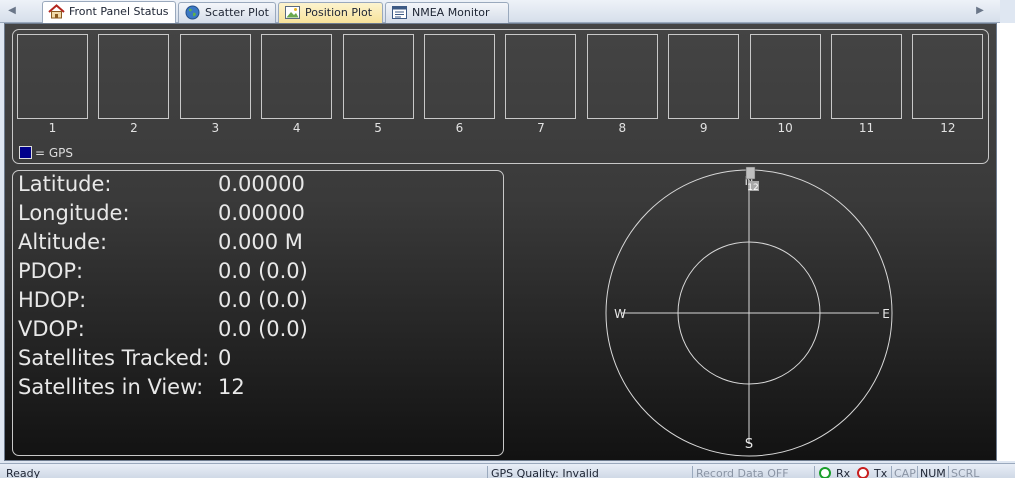 The width and height of the screenshot is (1015, 478). What do you see at coordinates (752, 188) in the screenshot?
I see `satellite-marker-label: 12` at bounding box center [752, 188].